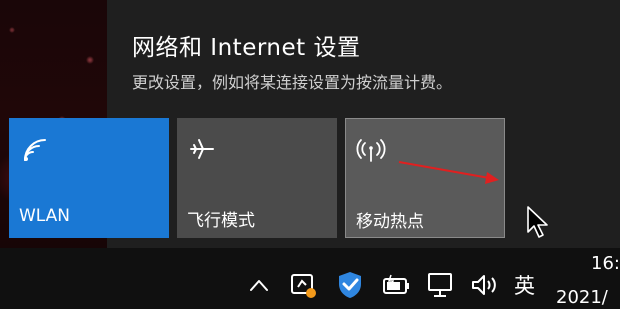  I want to click on shield-icon, so click(350, 285).